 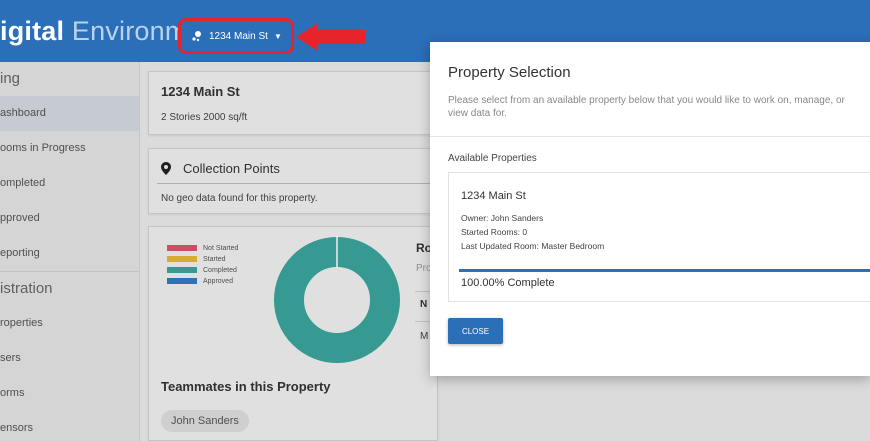 What do you see at coordinates (331, 37) in the screenshot?
I see `red-arrow-icon` at bounding box center [331, 37].